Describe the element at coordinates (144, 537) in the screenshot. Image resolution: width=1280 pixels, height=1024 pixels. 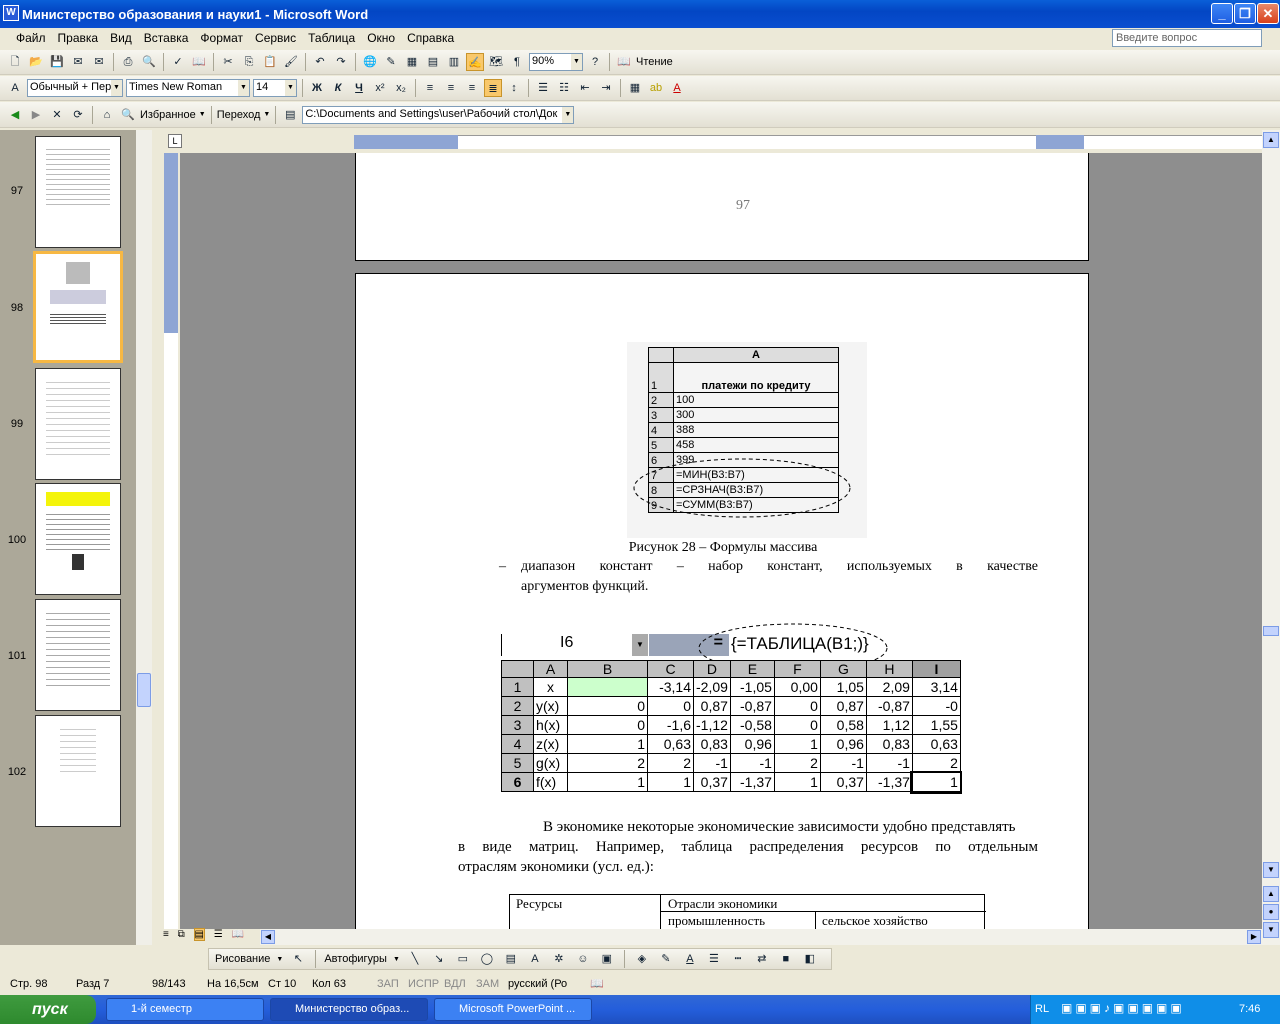
I see `thumbnail-scrollbar` at that location.